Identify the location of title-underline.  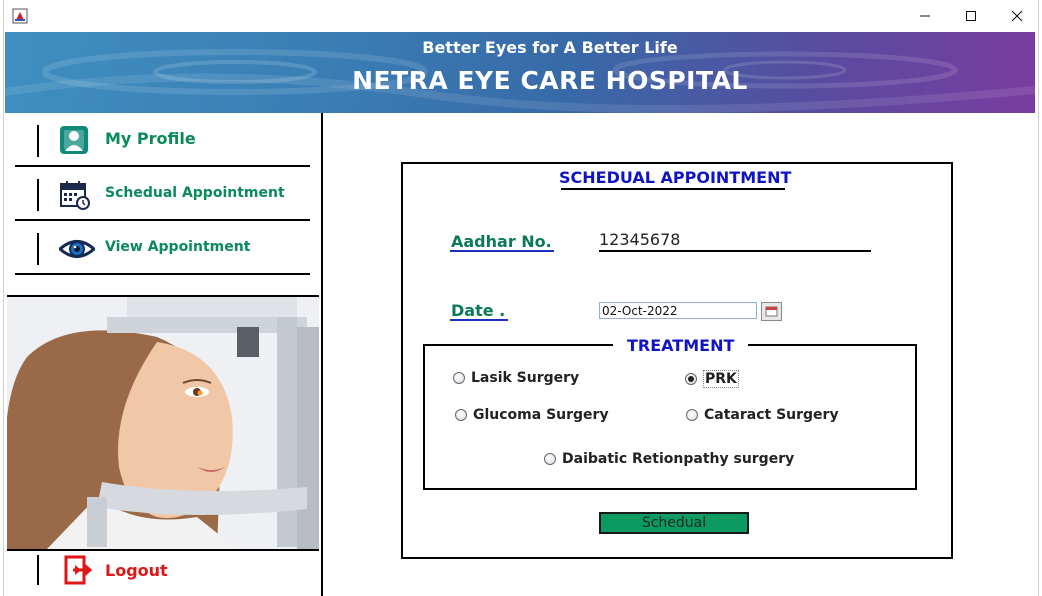
(673, 189).